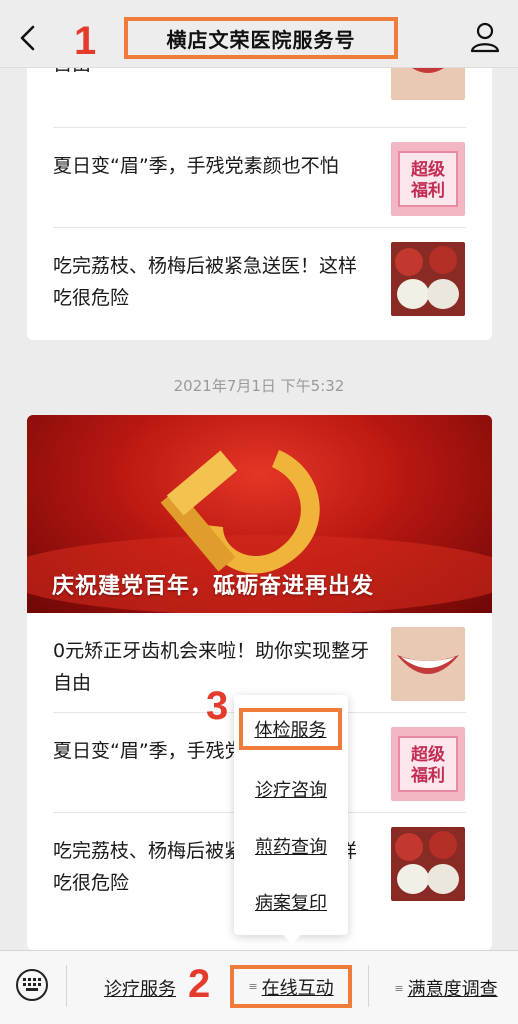 The width and height of the screenshot is (518, 1024). I want to click on article-item: 夏日变“眉”季，手残党素颜也不怕 超级 福利, so click(259, 178).